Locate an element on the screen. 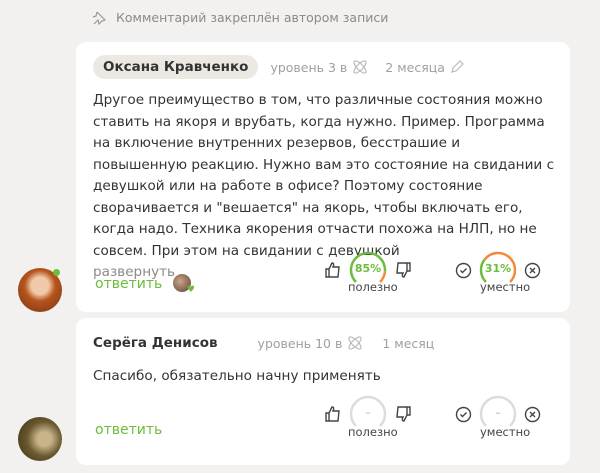 The image size is (600, 473). comment-time: 1 месяц is located at coordinates (408, 343).